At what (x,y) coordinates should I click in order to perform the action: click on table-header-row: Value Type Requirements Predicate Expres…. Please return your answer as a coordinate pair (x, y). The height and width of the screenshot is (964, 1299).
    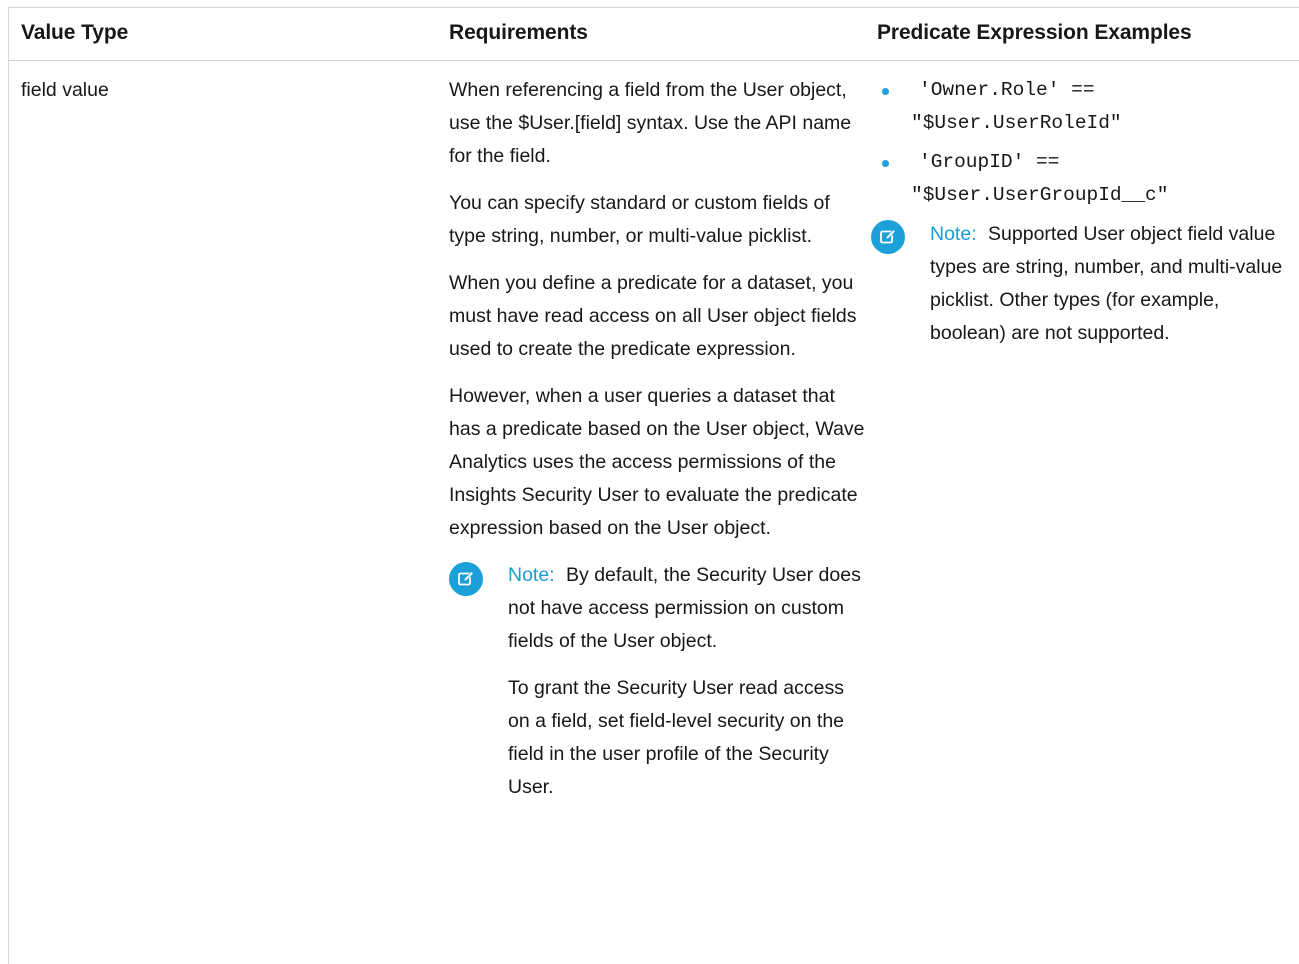
    Looking at the image, I should click on (654, 34).